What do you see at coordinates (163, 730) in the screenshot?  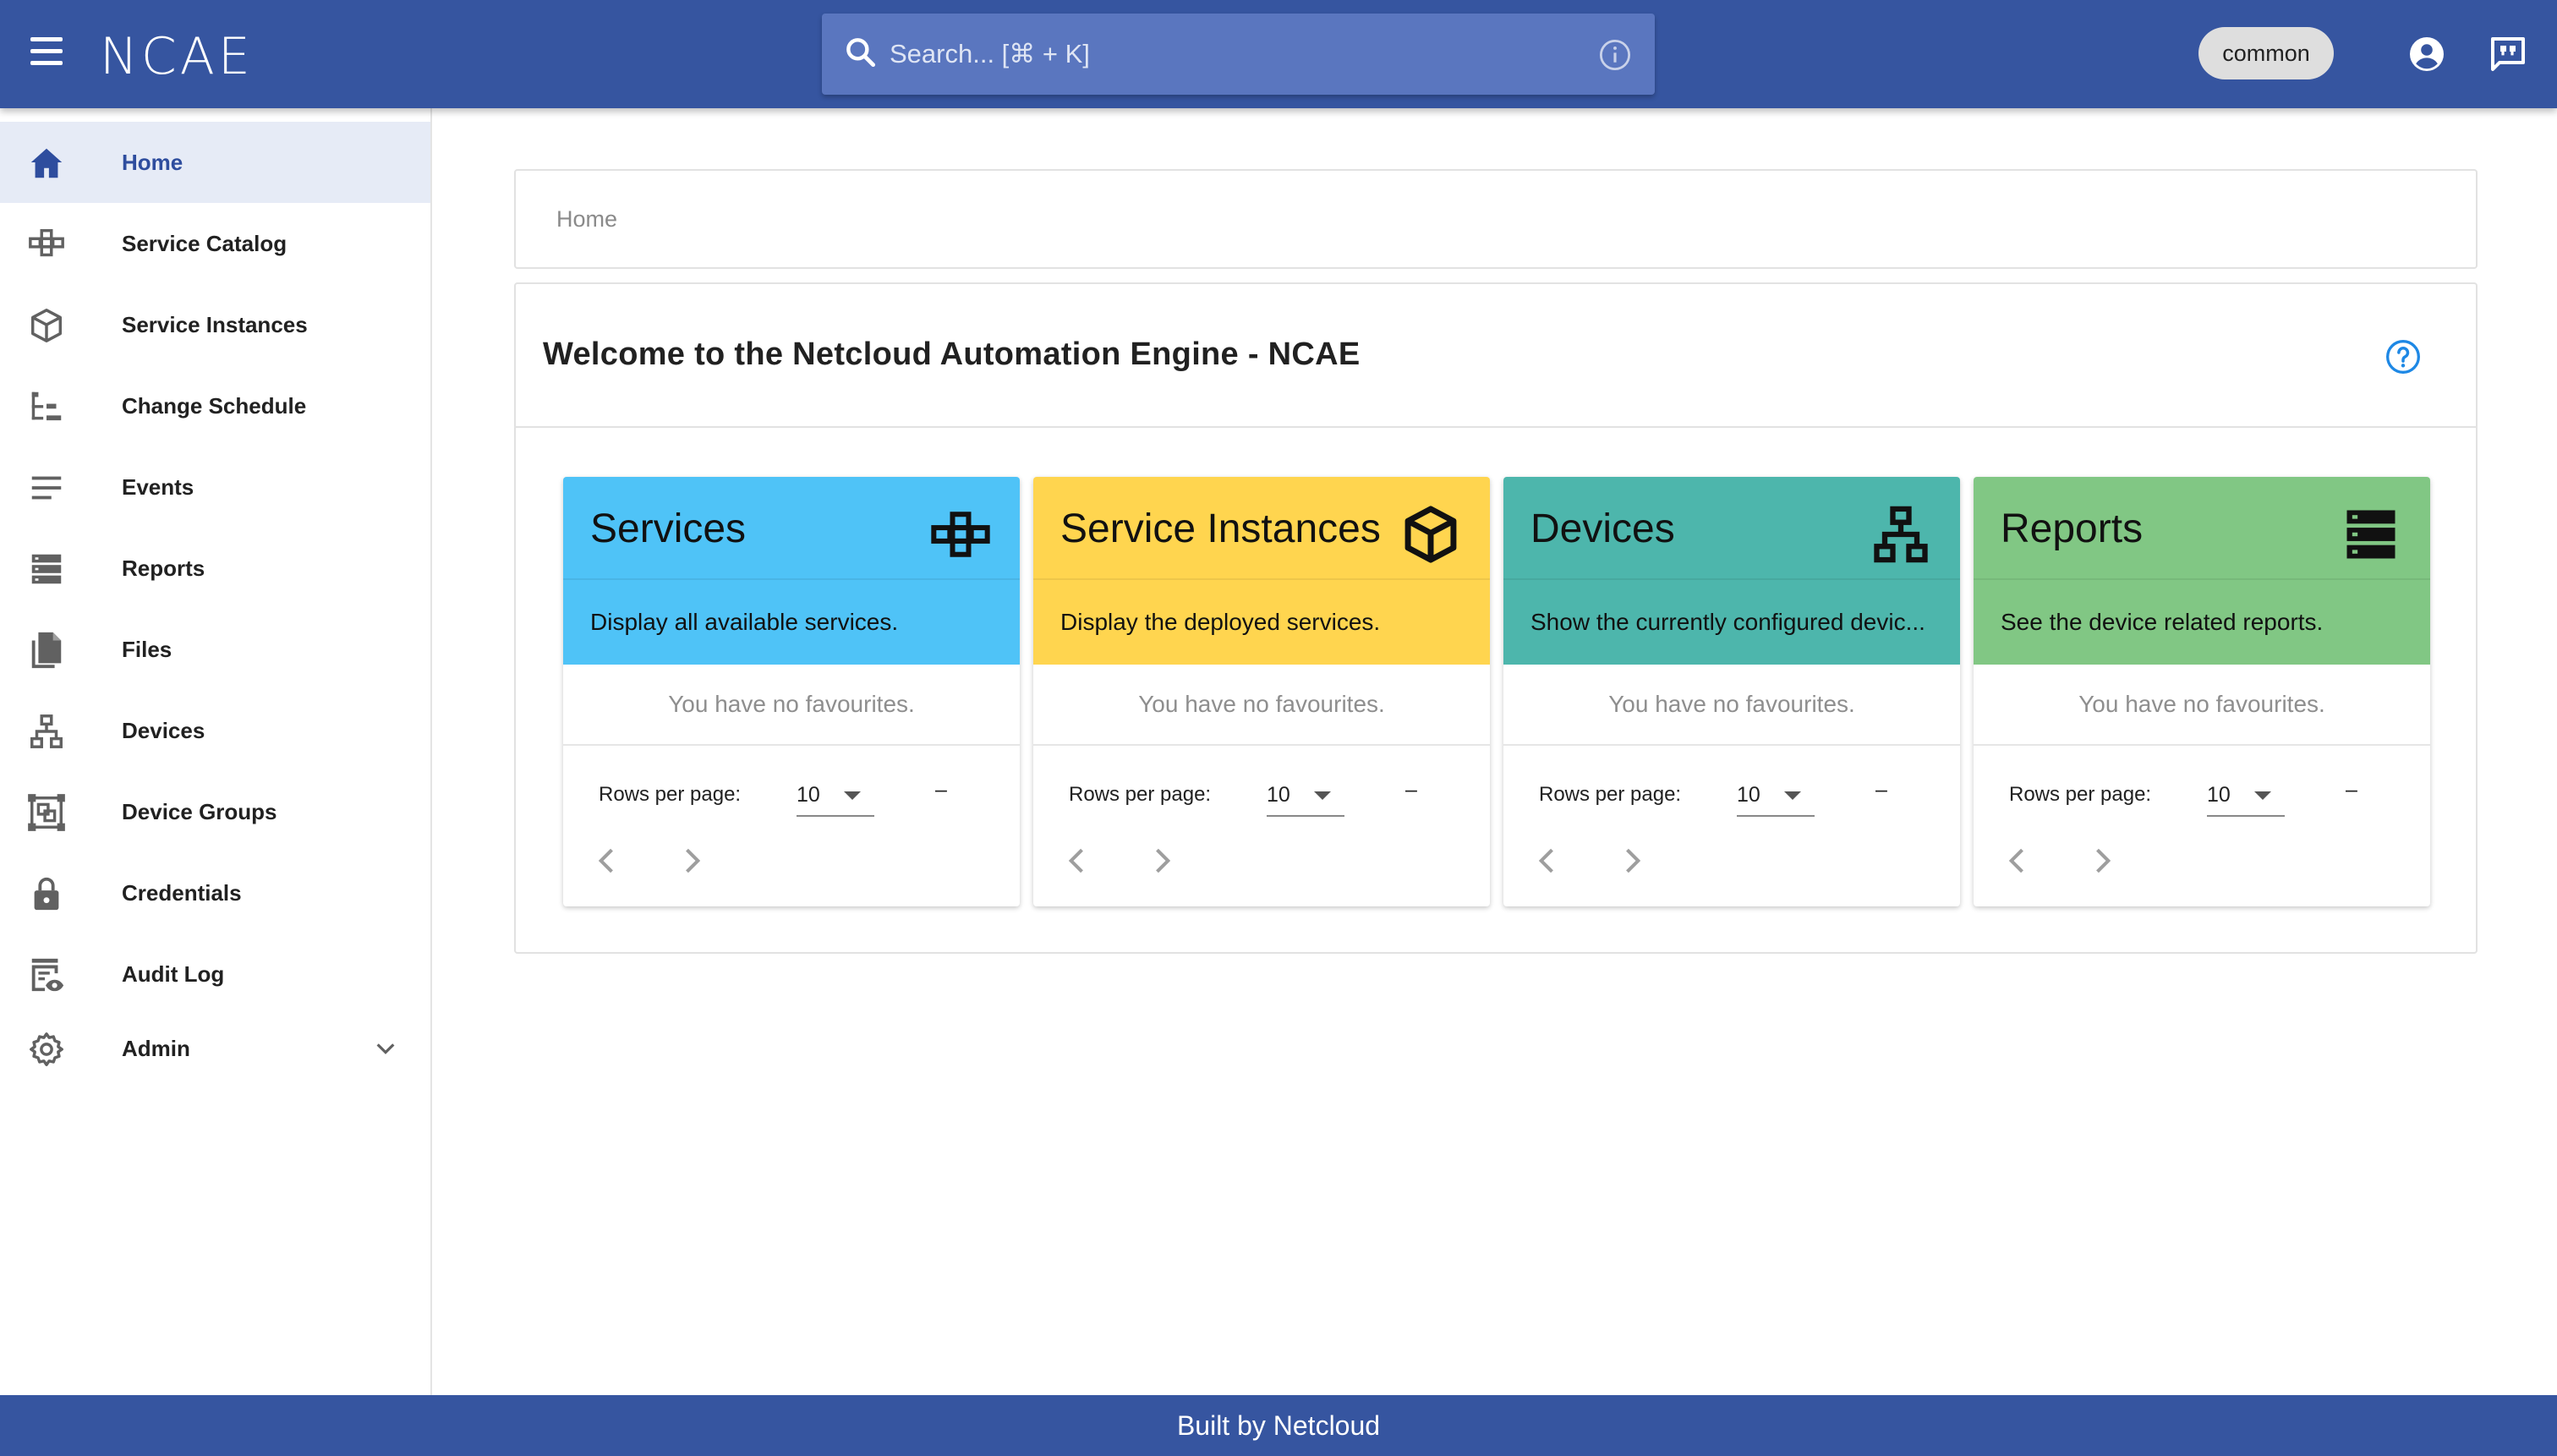 I see `sidebar-item-label: Devices` at bounding box center [163, 730].